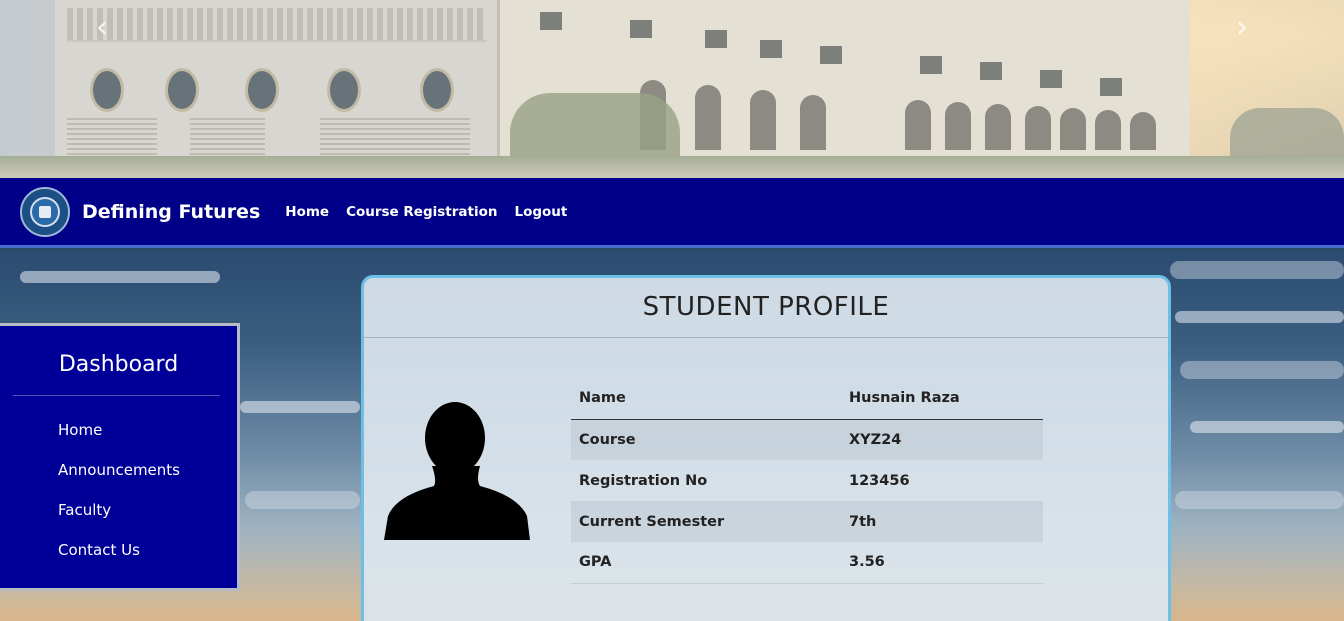 The image size is (1344, 621). I want to click on dashboard-menu: Home Announcements Faculty Contact Us, so click(118, 500).